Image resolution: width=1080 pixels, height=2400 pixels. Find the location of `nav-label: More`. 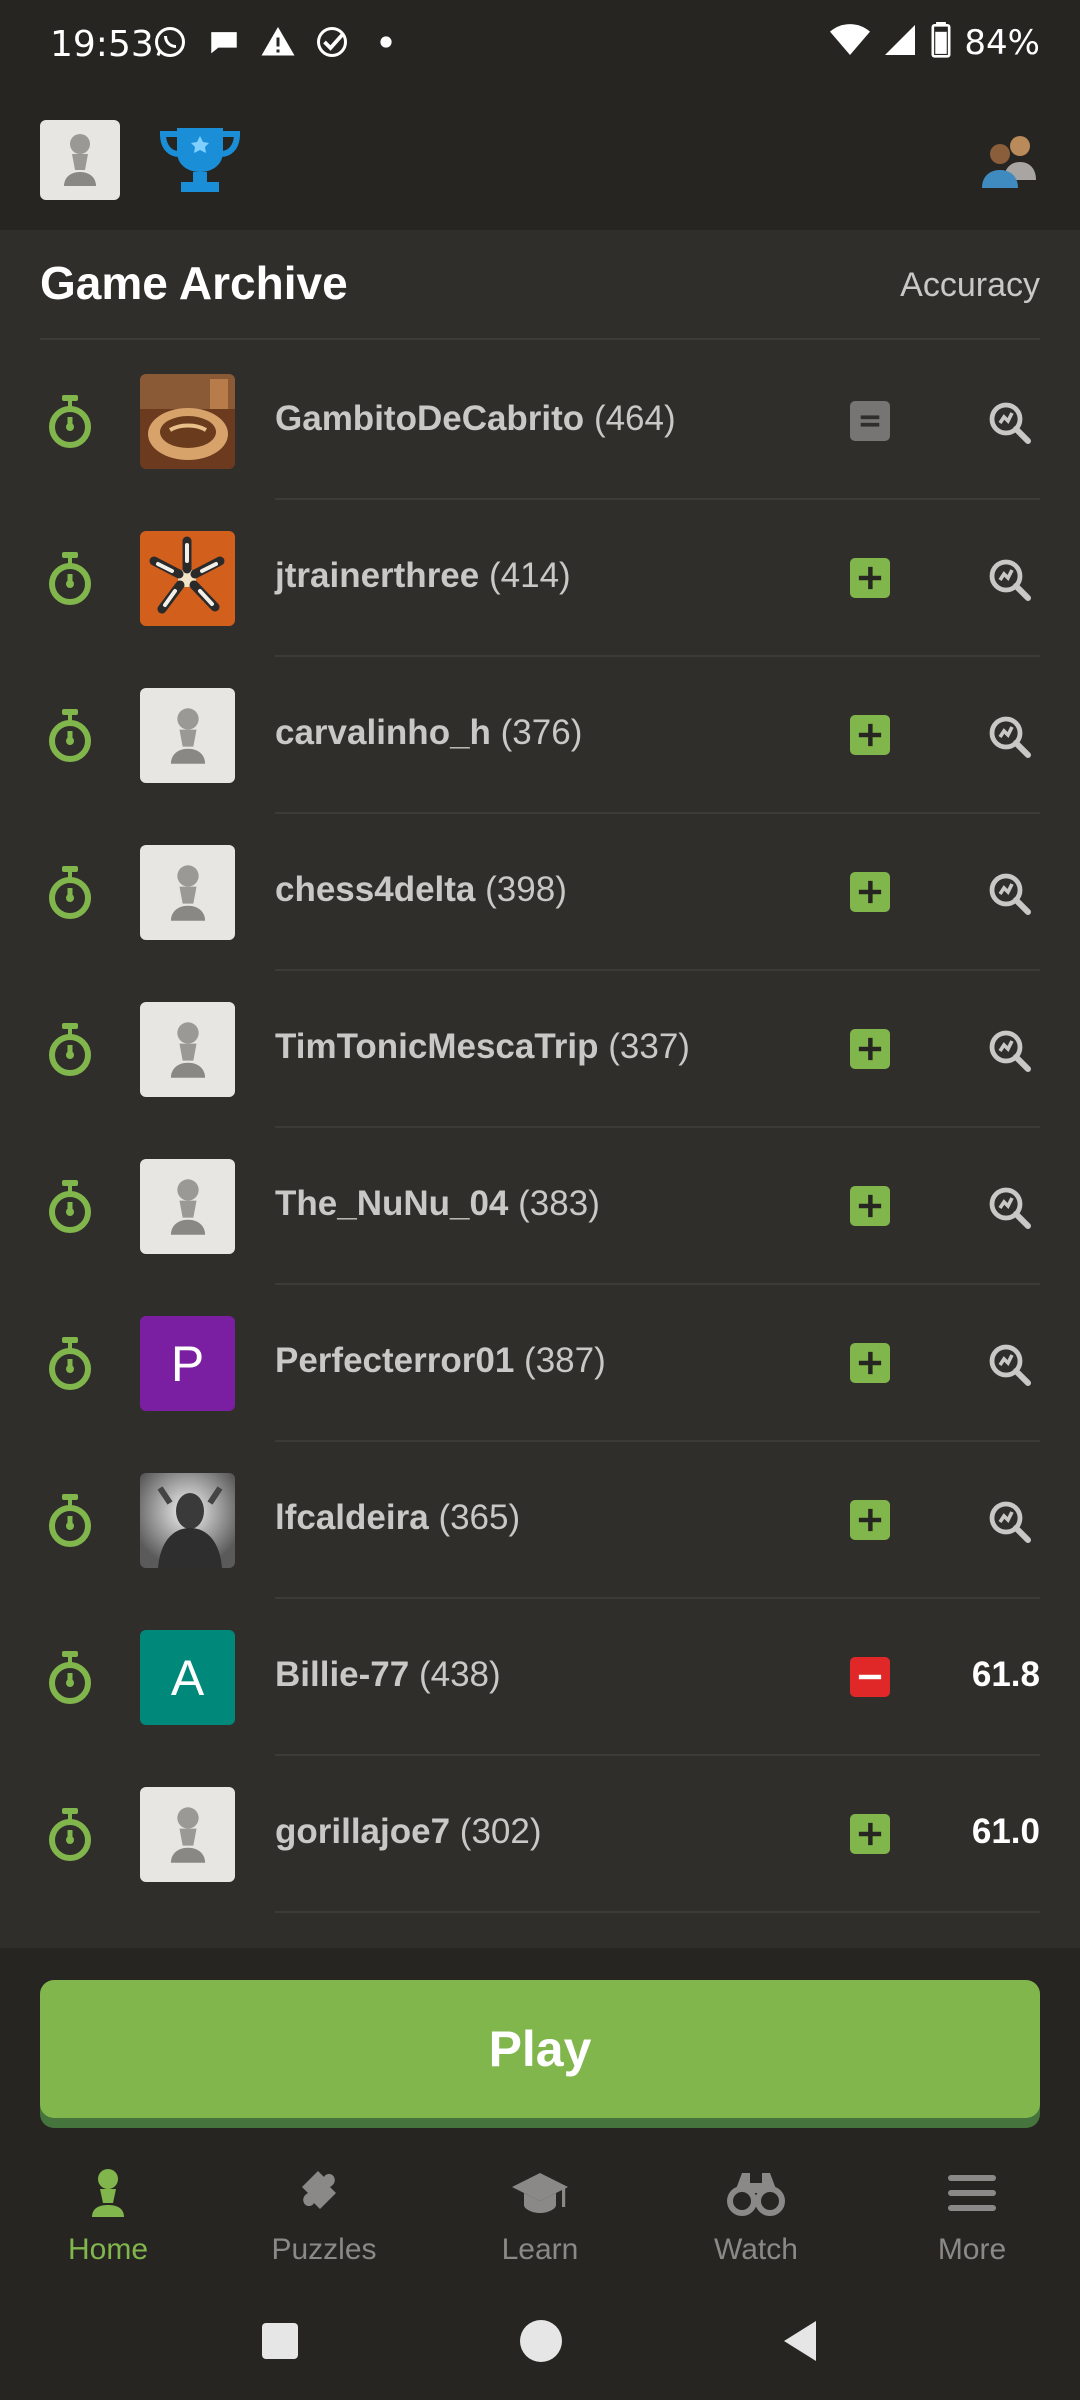

nav-label: More is located at coordinates (972, 2249).